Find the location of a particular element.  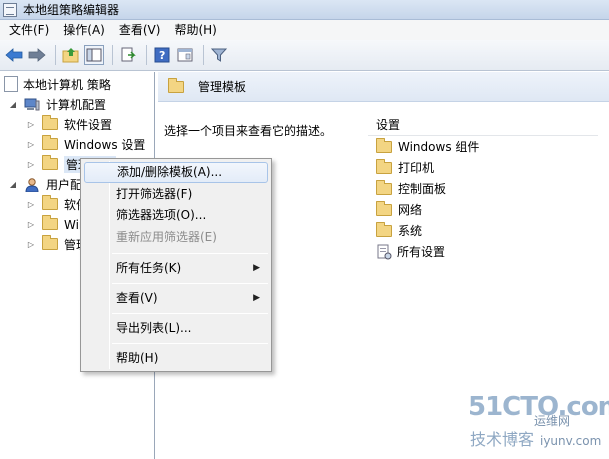

properties-icon is located at coordinates (185, 55).